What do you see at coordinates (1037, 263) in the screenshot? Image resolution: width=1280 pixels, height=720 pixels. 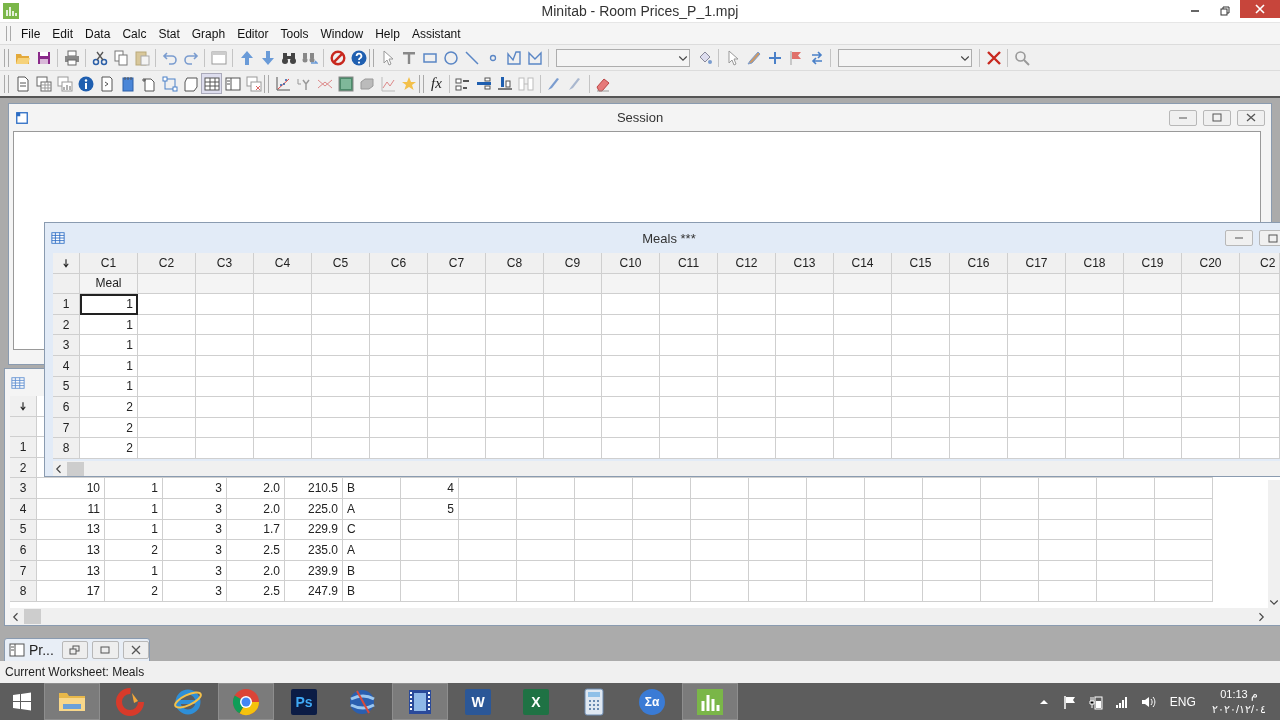 I see `column-header: C17` at bounding box center [1037, 263].